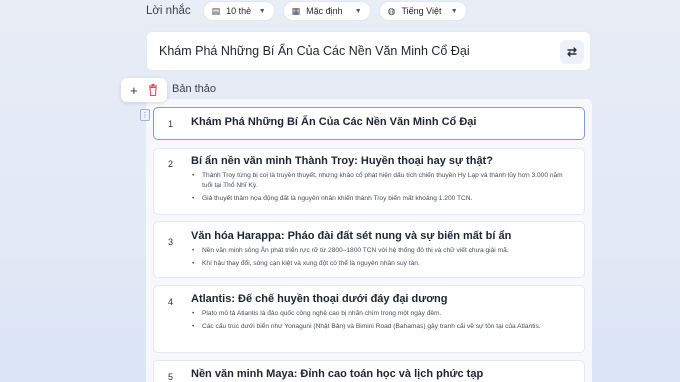 The height and width of the screenshot is (382, 680). I want to click on plus-icon: +, so click(134, 90).